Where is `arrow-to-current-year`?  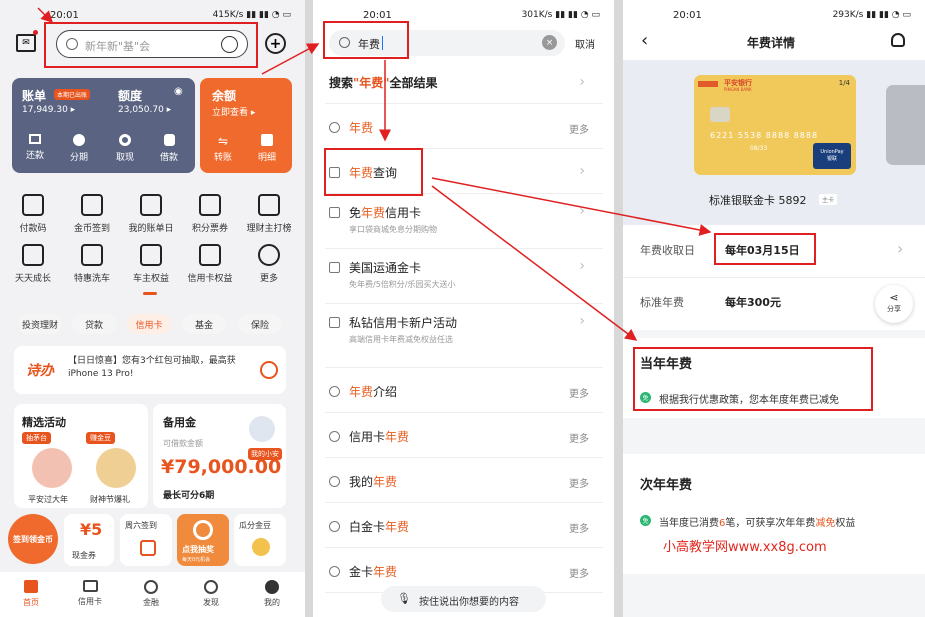
arrow-to-current-year is located at coordinates (534, 263).